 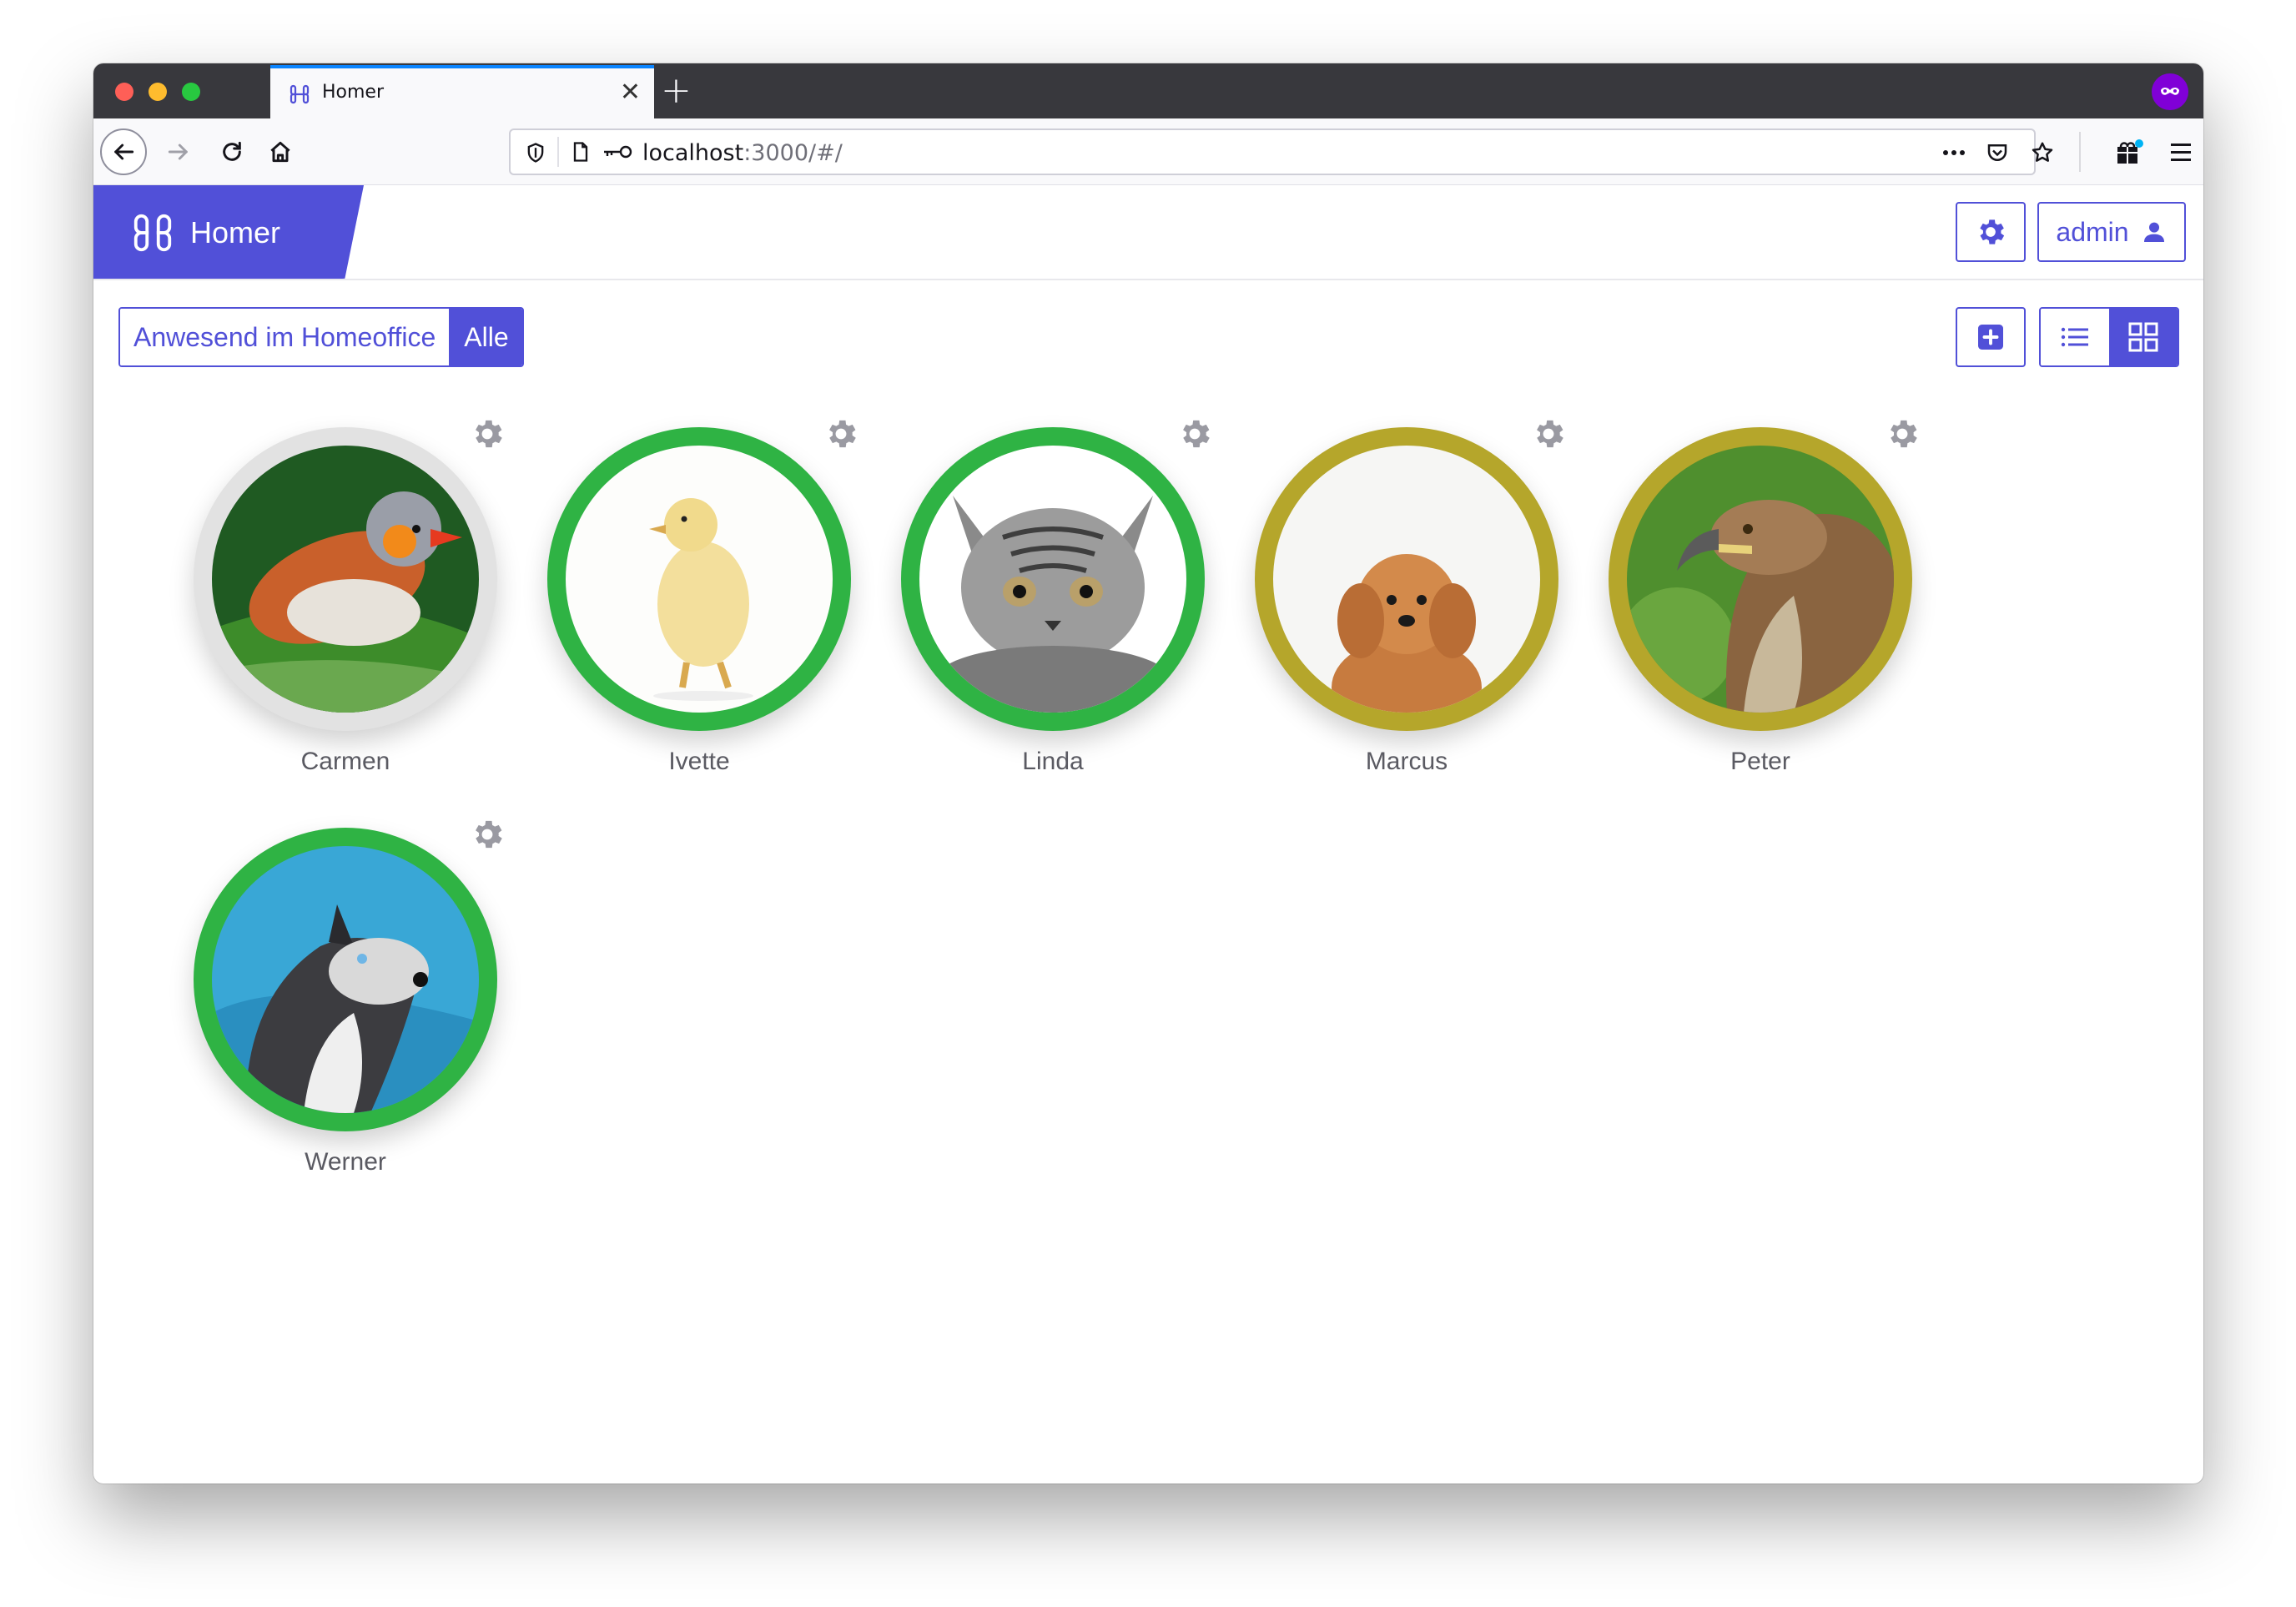 I want to click on url-path: :3000/#/, so click(x=793, y=153).